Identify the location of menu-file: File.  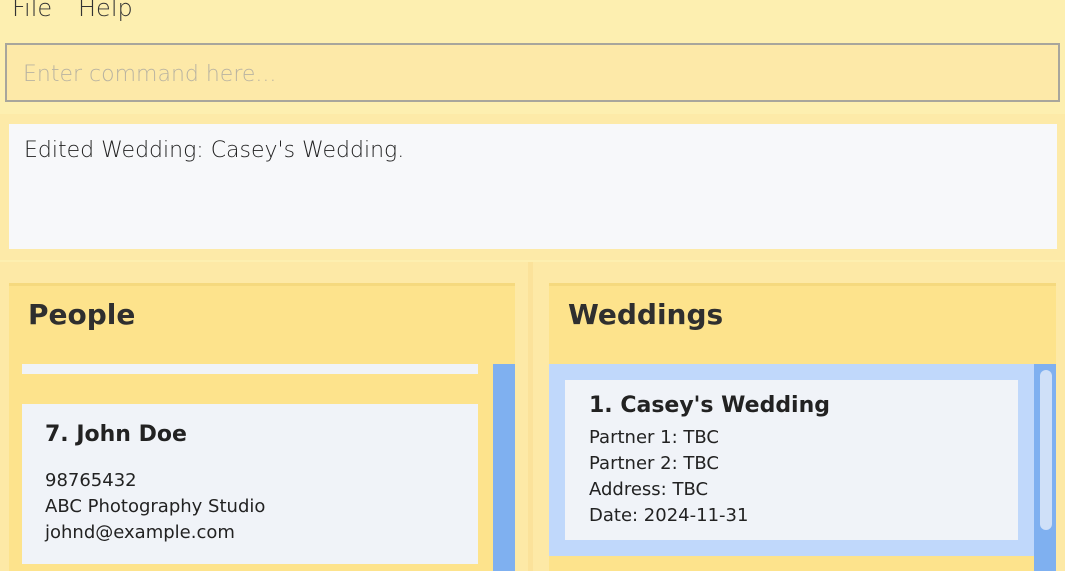
(32, 11).